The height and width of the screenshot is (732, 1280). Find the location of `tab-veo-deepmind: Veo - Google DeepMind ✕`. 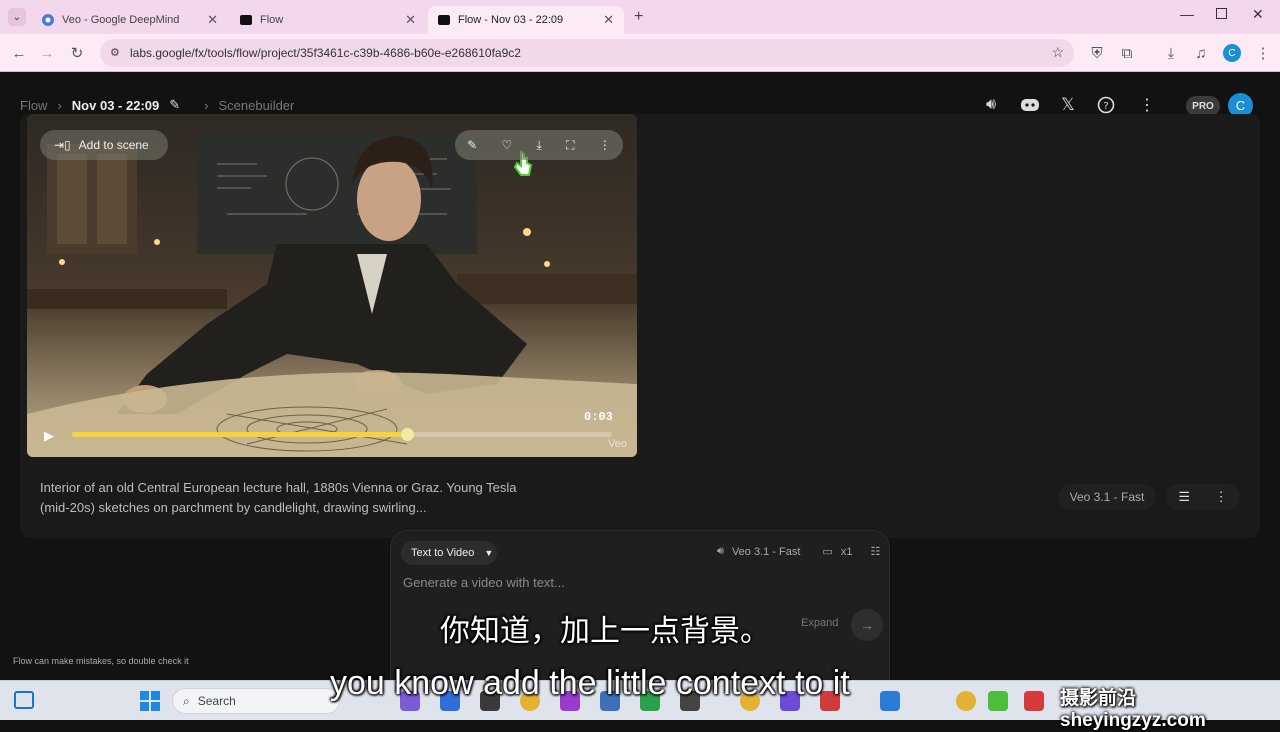

tab-veo-deepmind: Veo - Google DeepMind ✕ is located at coordinates (130, 20).